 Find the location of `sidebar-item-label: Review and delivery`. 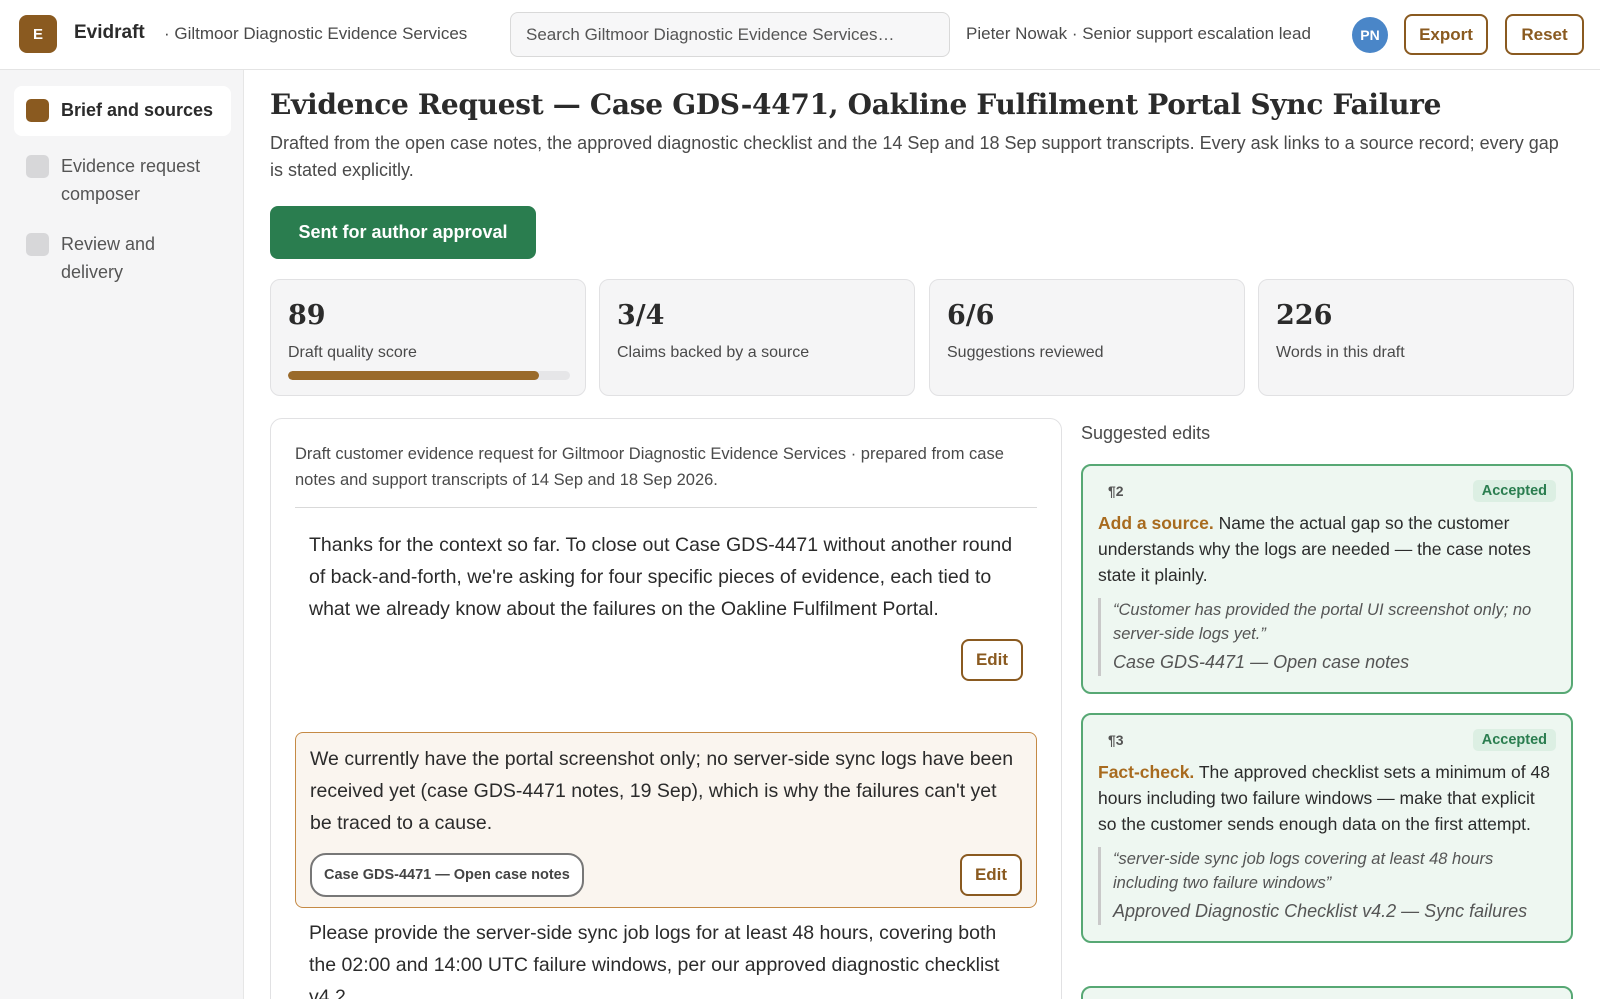

sidebar-item-label: Review and delivery is located at coordinates (108, 258).